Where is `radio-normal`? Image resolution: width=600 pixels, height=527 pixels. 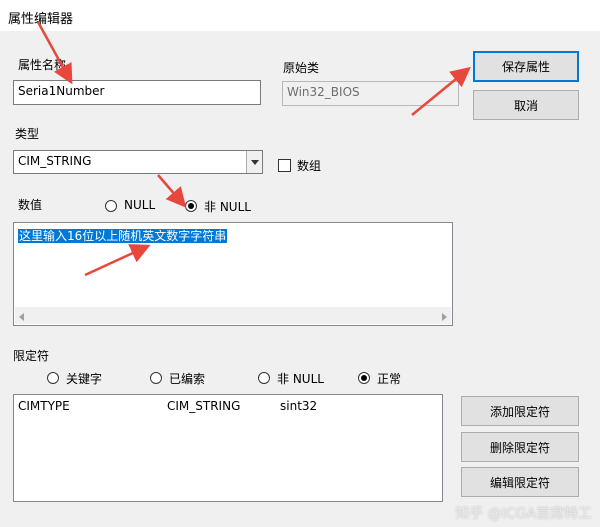 radio-normal is located at coordinates (364, 378).